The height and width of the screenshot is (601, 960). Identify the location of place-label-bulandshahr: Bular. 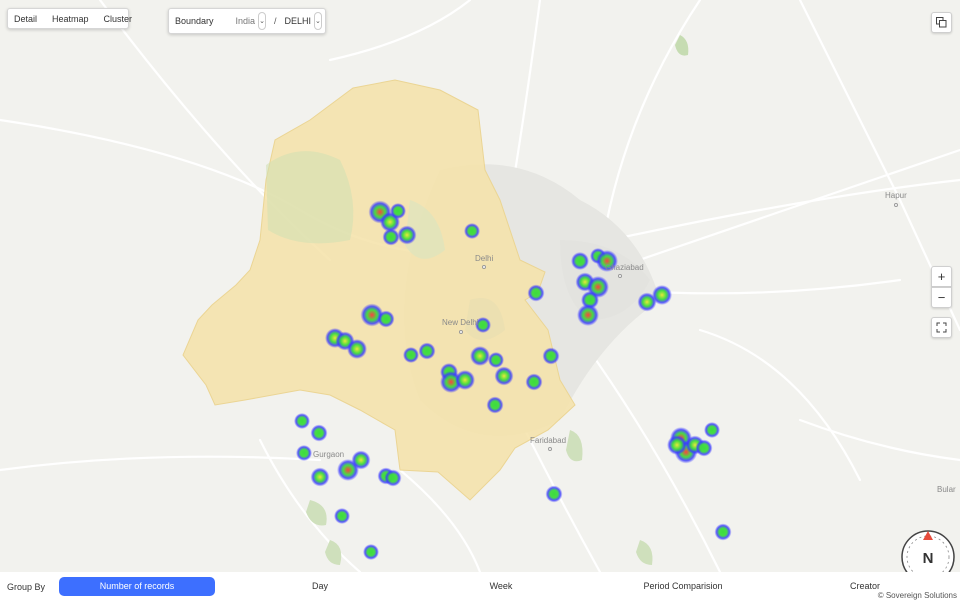
(946, 489).